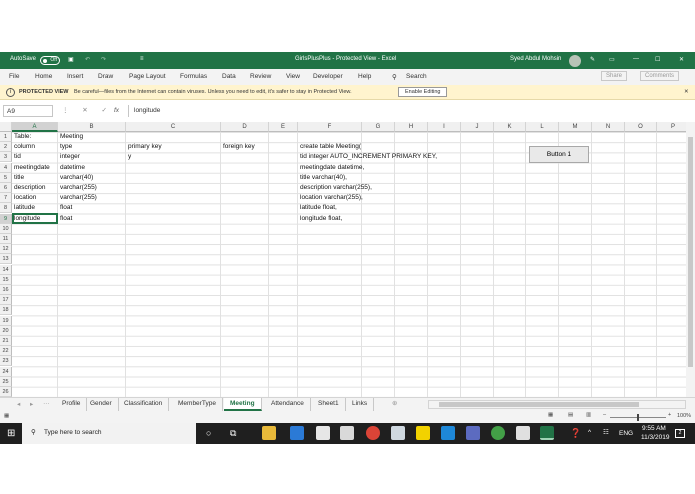  What do you see at coordinates (575, 127) in the screenshot?
I see `column-header-m: M` at bounding box center [575, 127].